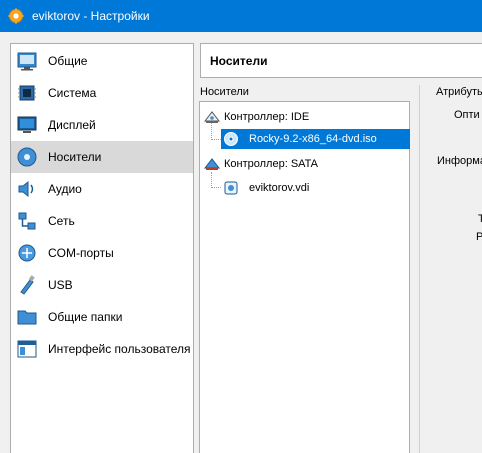 The image size is (482, 453). Describe the element at coordinates (212, 117) in the screenshot. I see `ide-controller-icon` at that location.